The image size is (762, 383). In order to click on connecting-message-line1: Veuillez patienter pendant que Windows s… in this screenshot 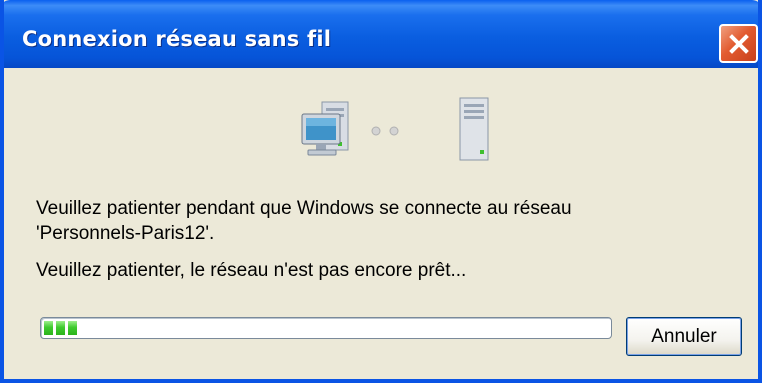, I will do `click(304, 208)`.